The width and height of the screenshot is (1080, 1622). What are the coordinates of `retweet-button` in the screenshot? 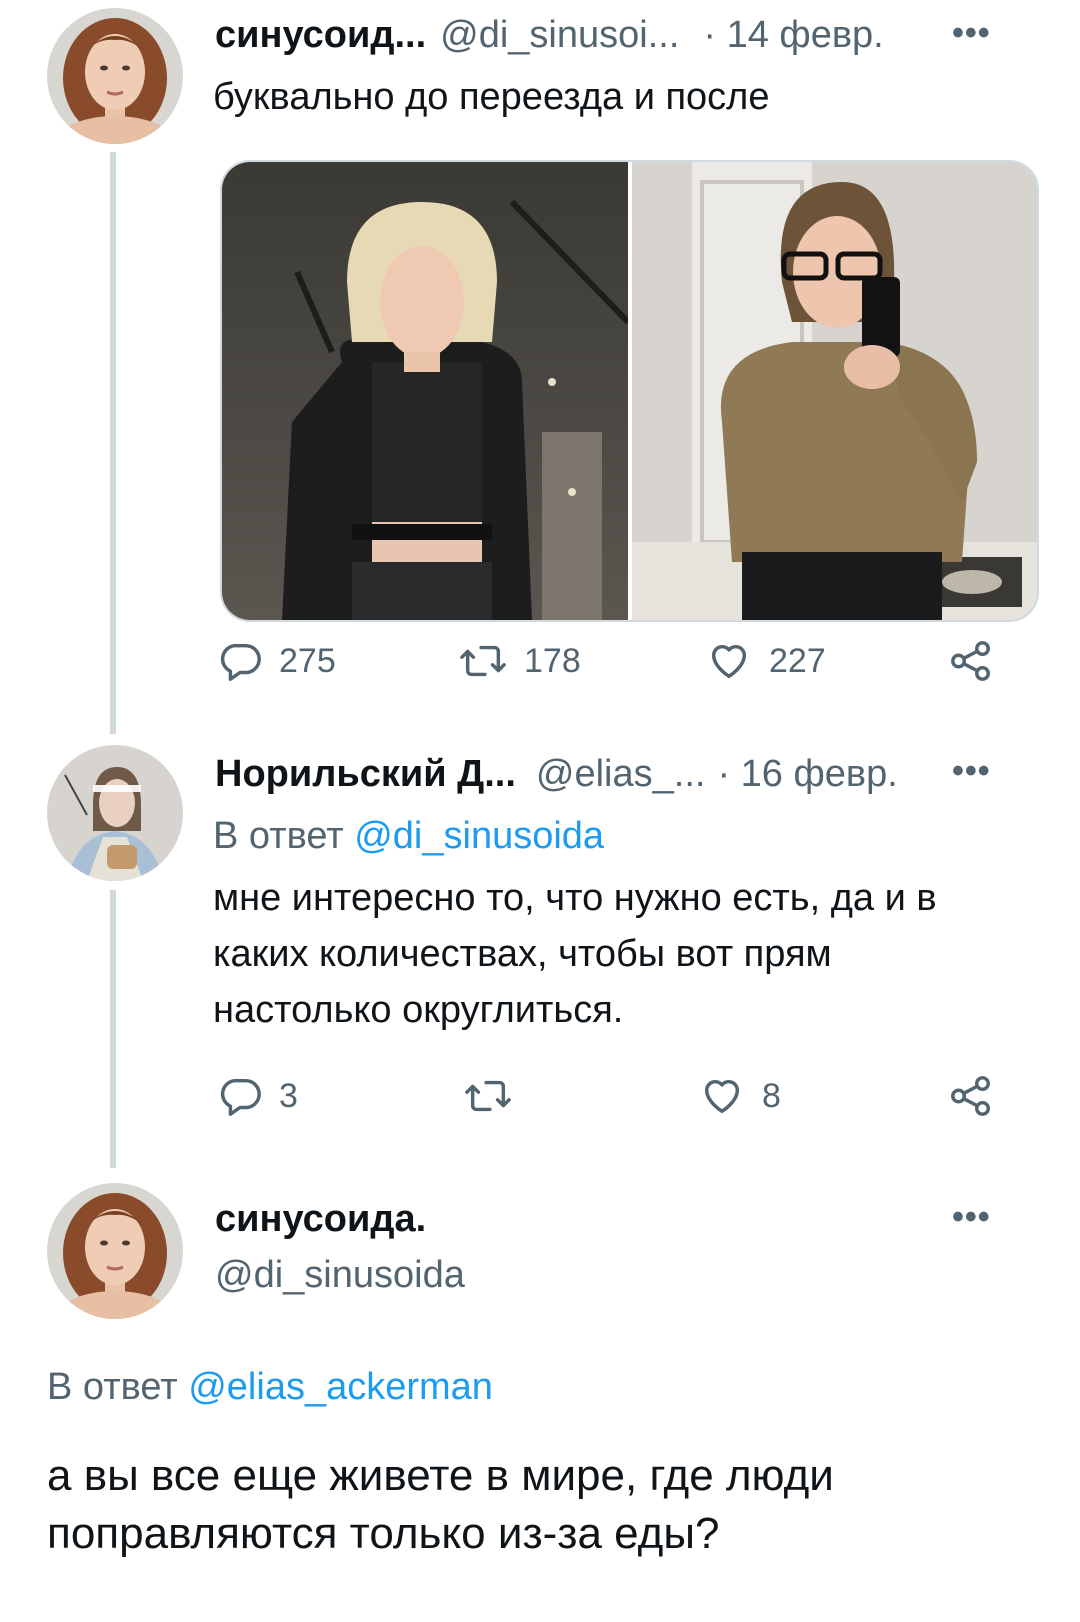 It's located at (488, 1096).